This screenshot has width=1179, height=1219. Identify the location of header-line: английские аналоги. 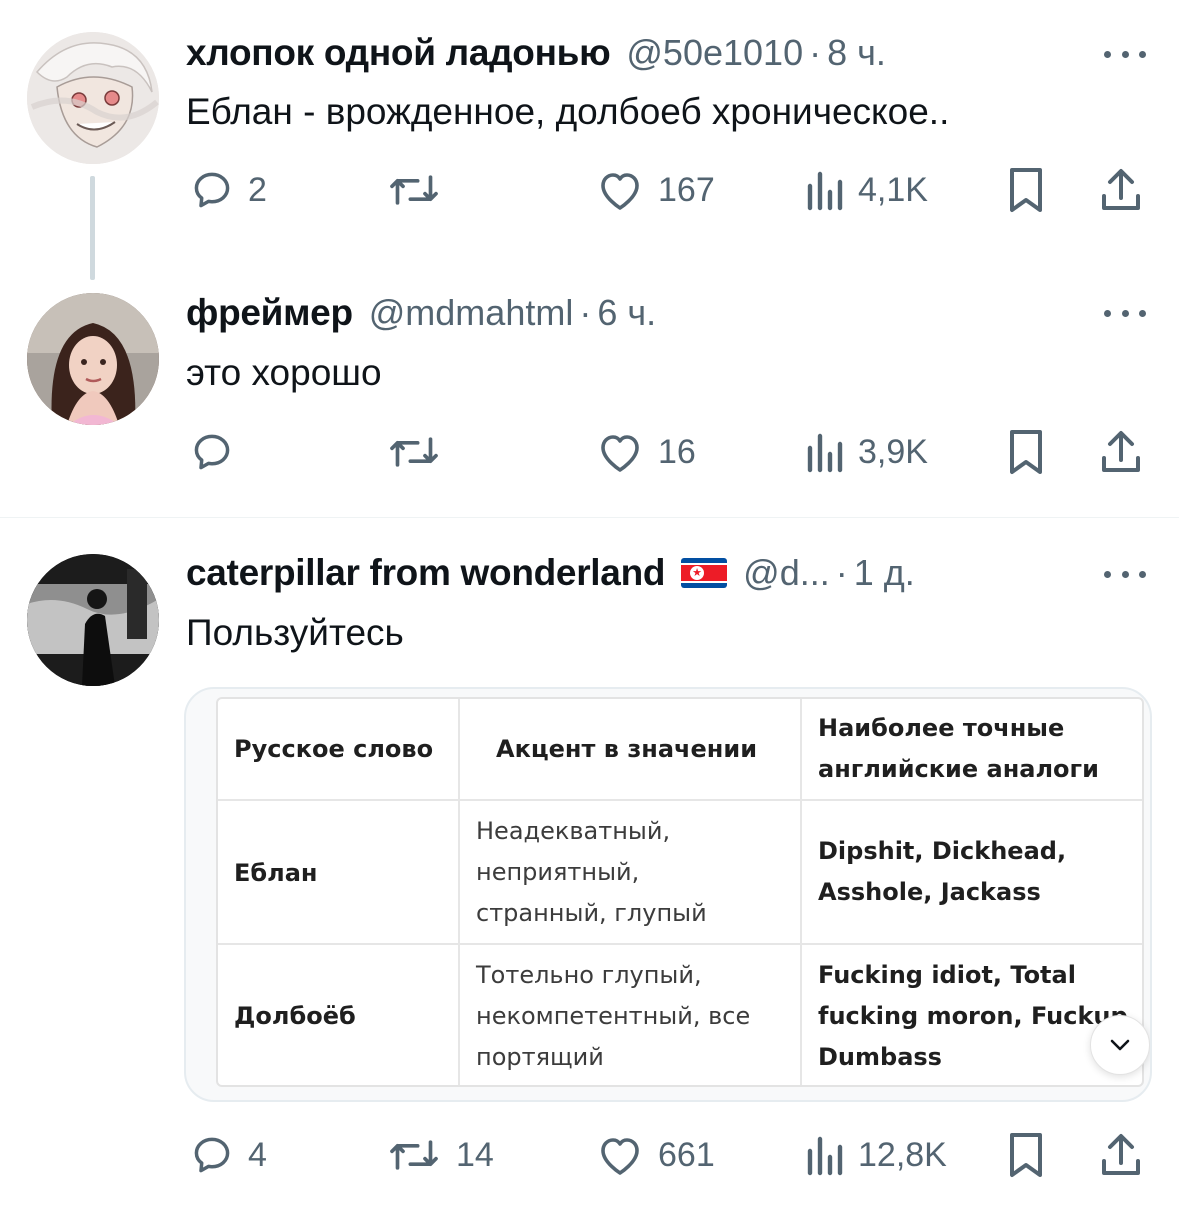
(958, 769).